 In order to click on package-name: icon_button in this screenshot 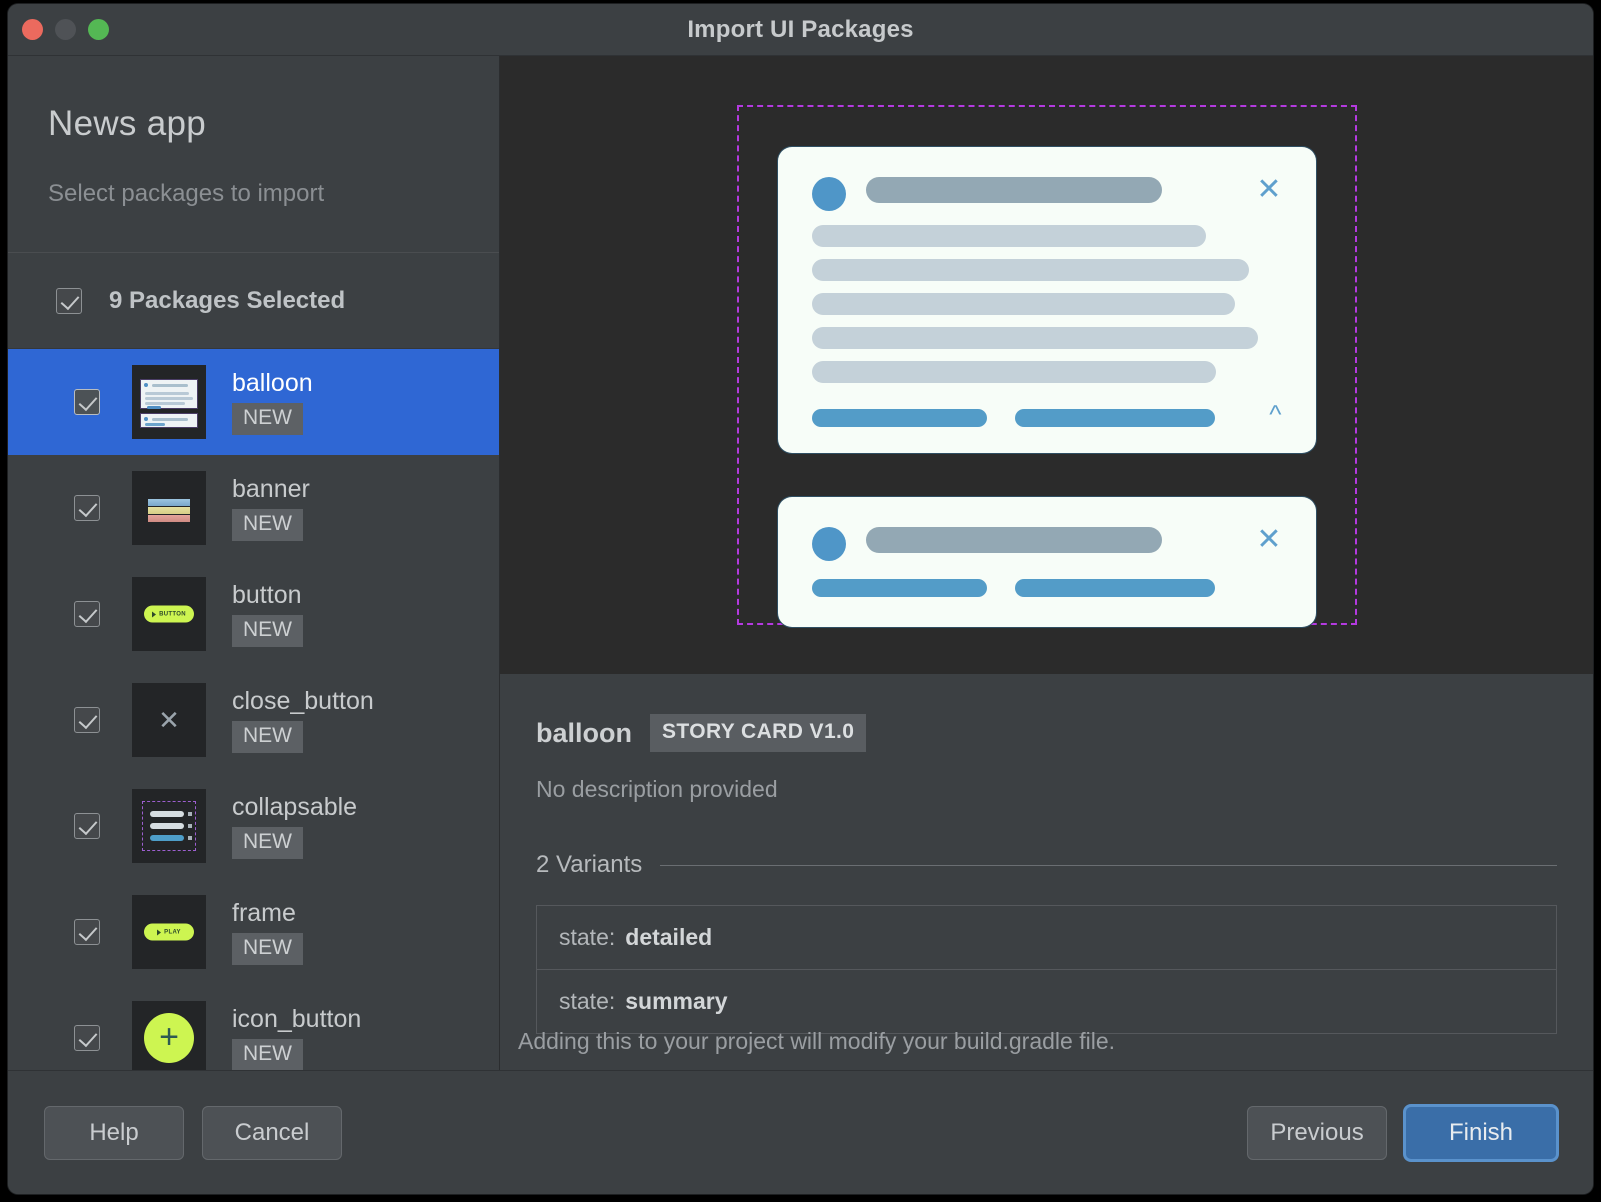, I will do `click(297, 1019)`.